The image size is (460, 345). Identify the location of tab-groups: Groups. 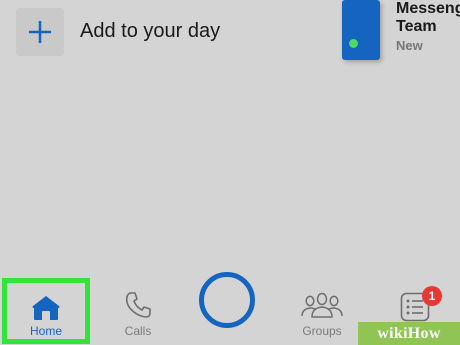
(322, 314).